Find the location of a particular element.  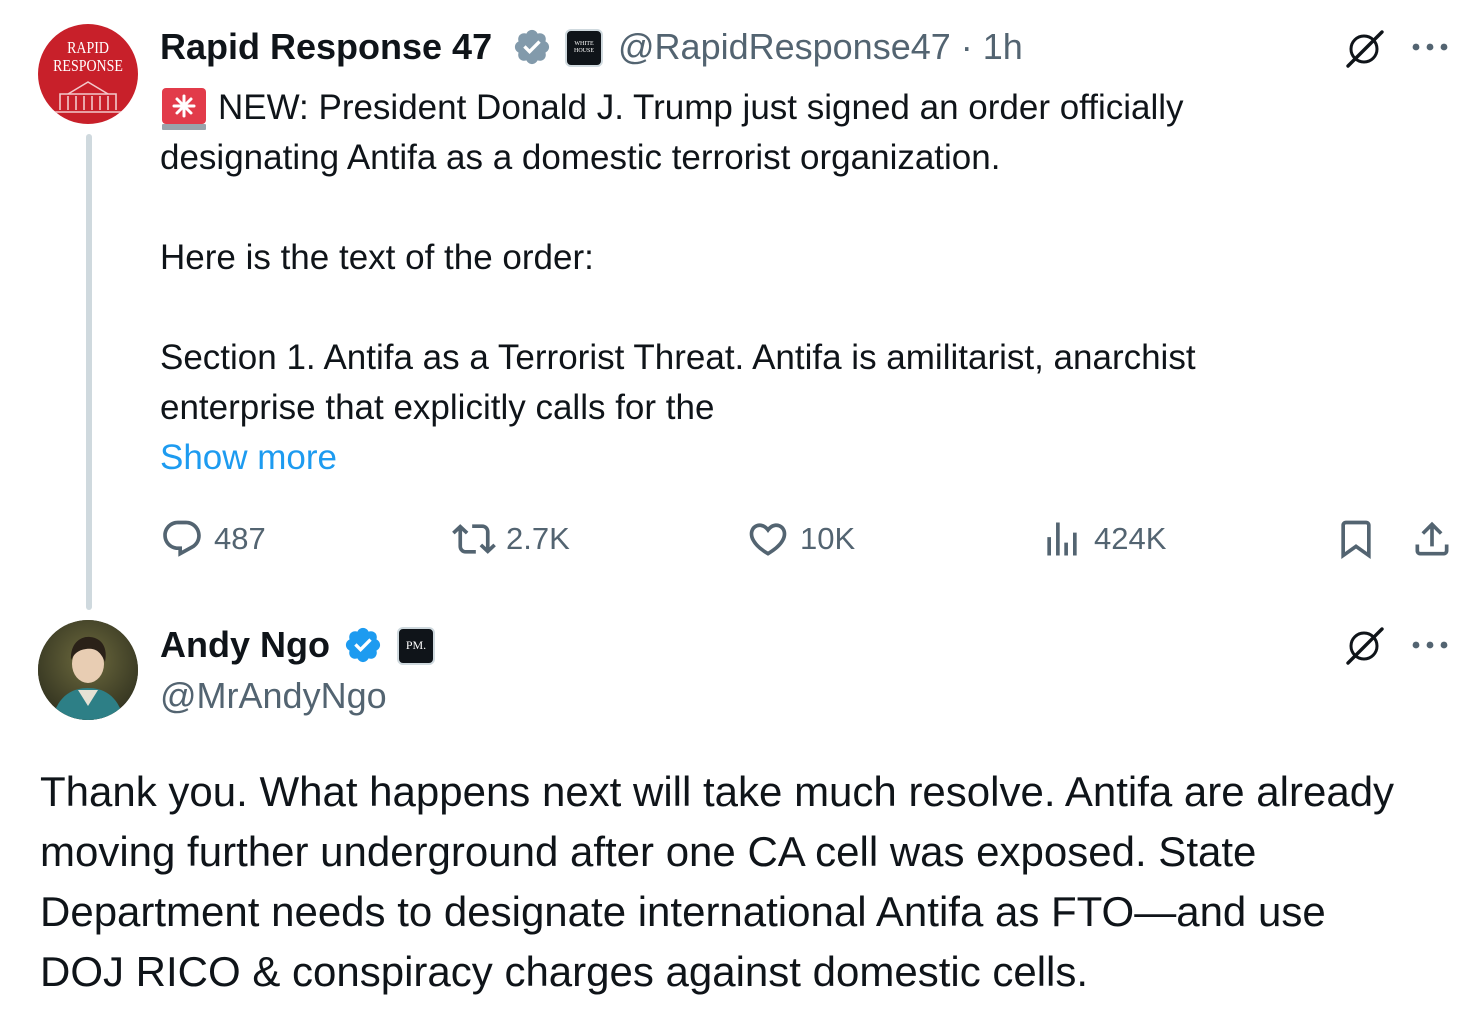

rapid-response-avatar: RAPID RESPONSE is located at coordinates (88, 74).